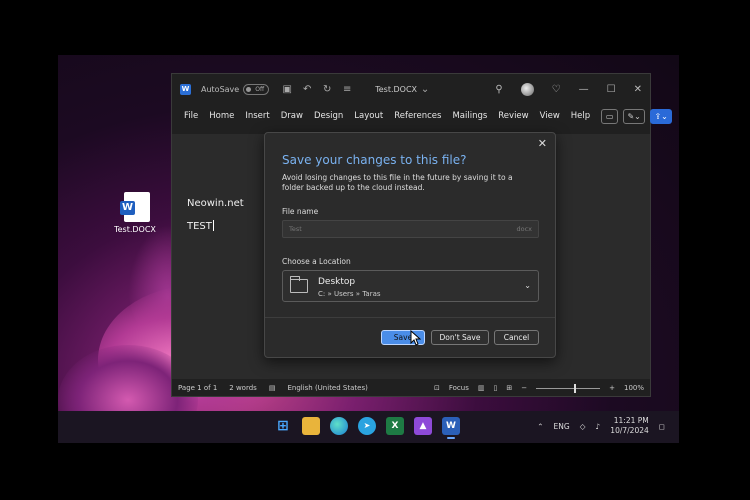  I want to click on tab-draw: Draw, so click(292, 116).